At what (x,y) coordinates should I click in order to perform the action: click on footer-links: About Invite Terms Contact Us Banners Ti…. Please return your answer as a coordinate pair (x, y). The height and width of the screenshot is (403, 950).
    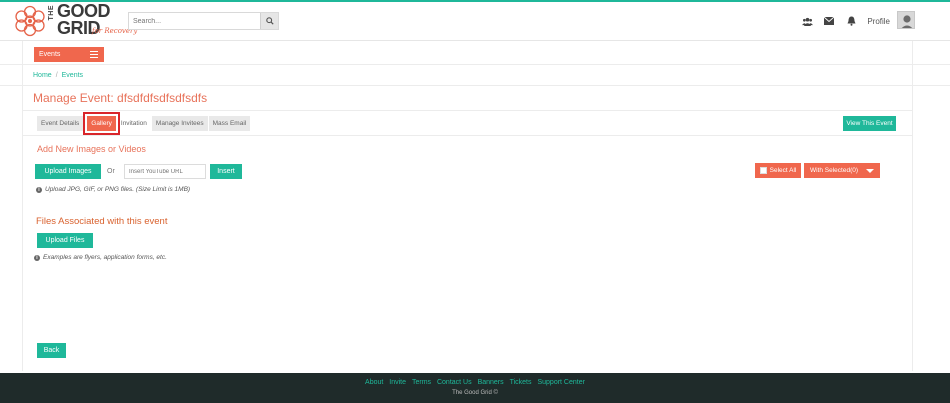
    Looking at the image, I should click on (475, 382).